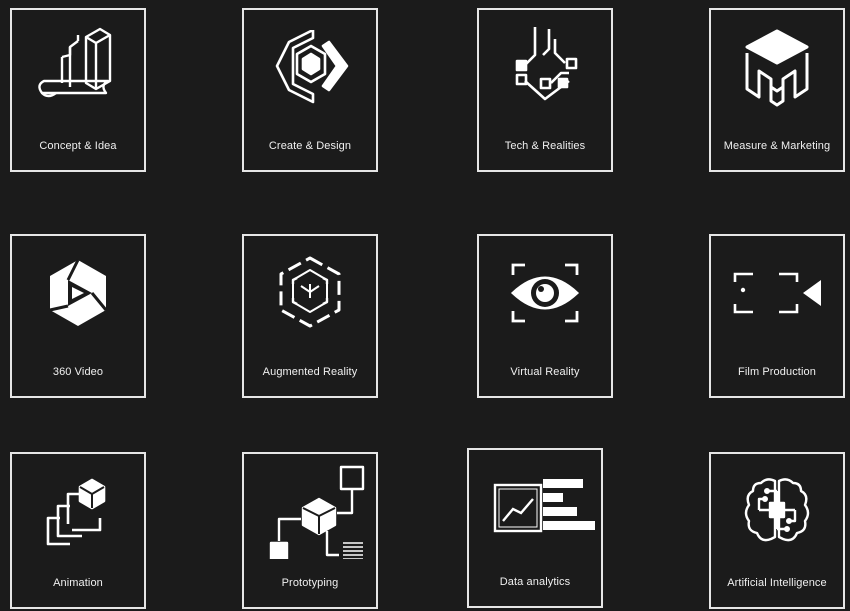 This screenshot has height=611, width=850. I want to click on service-card-tech-realities: Tech & Realities, so click(545, 90).